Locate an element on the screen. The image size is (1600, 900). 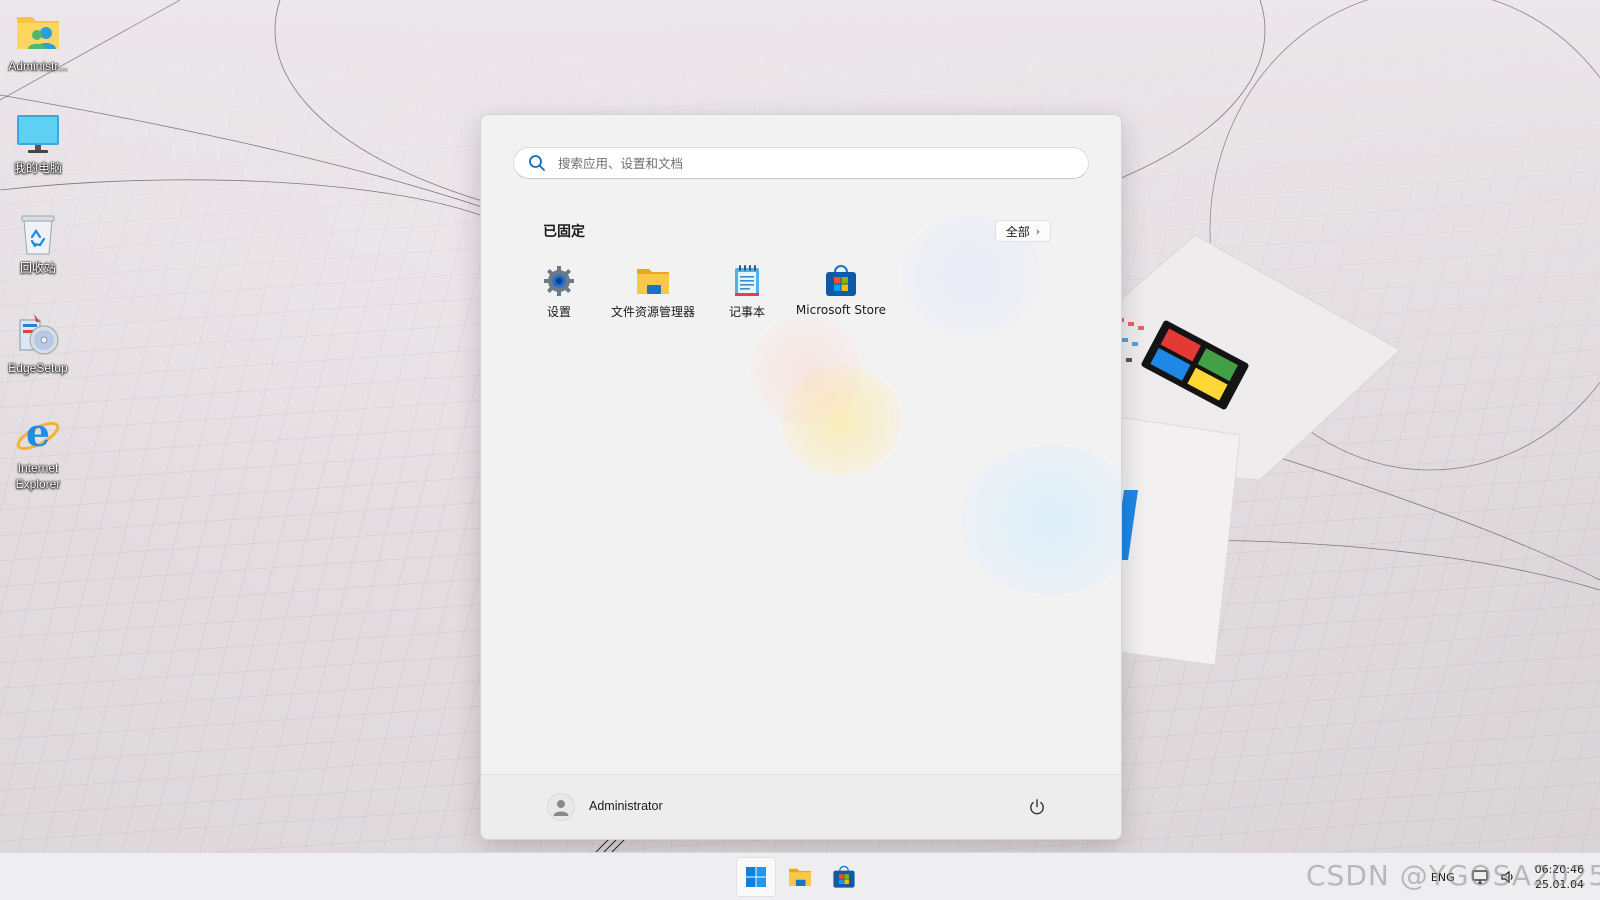
pinned-app-file-explorer: 文件资源管理器 is located at coordinates (653, 294).